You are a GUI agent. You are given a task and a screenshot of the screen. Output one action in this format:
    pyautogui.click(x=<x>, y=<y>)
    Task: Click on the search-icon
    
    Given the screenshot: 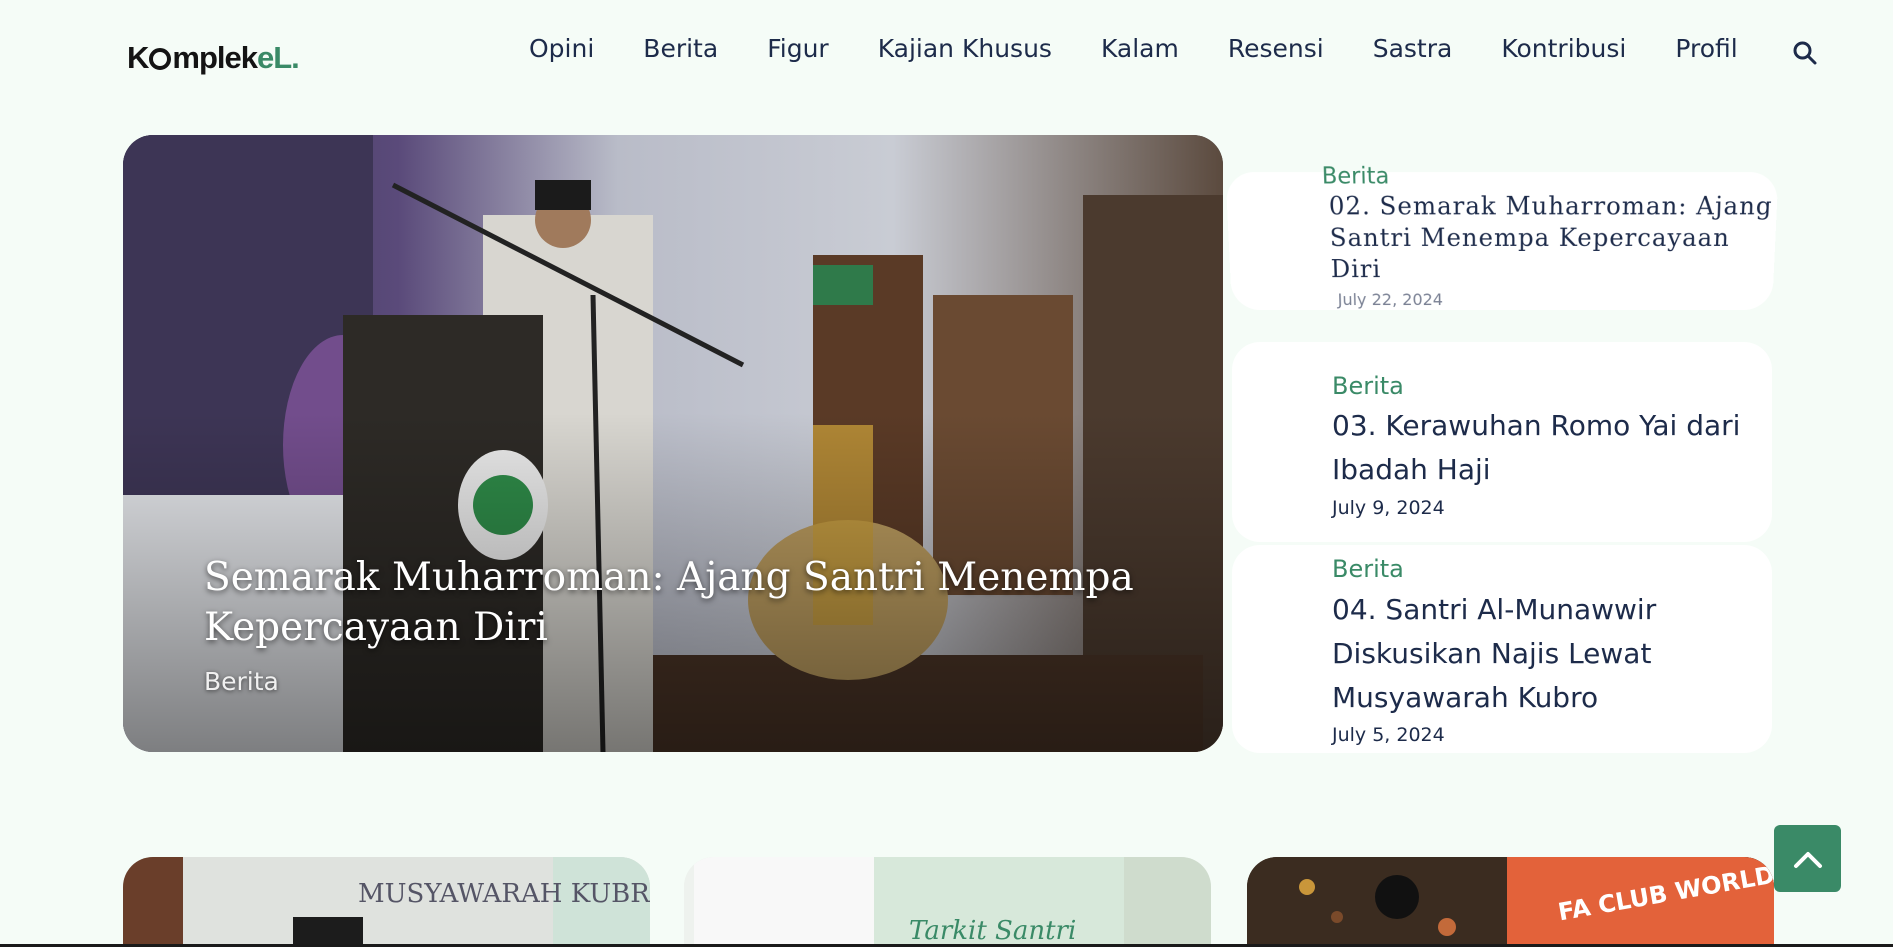 What is the action you would take?
    pyautogui.click(x=1805, y=53)
    